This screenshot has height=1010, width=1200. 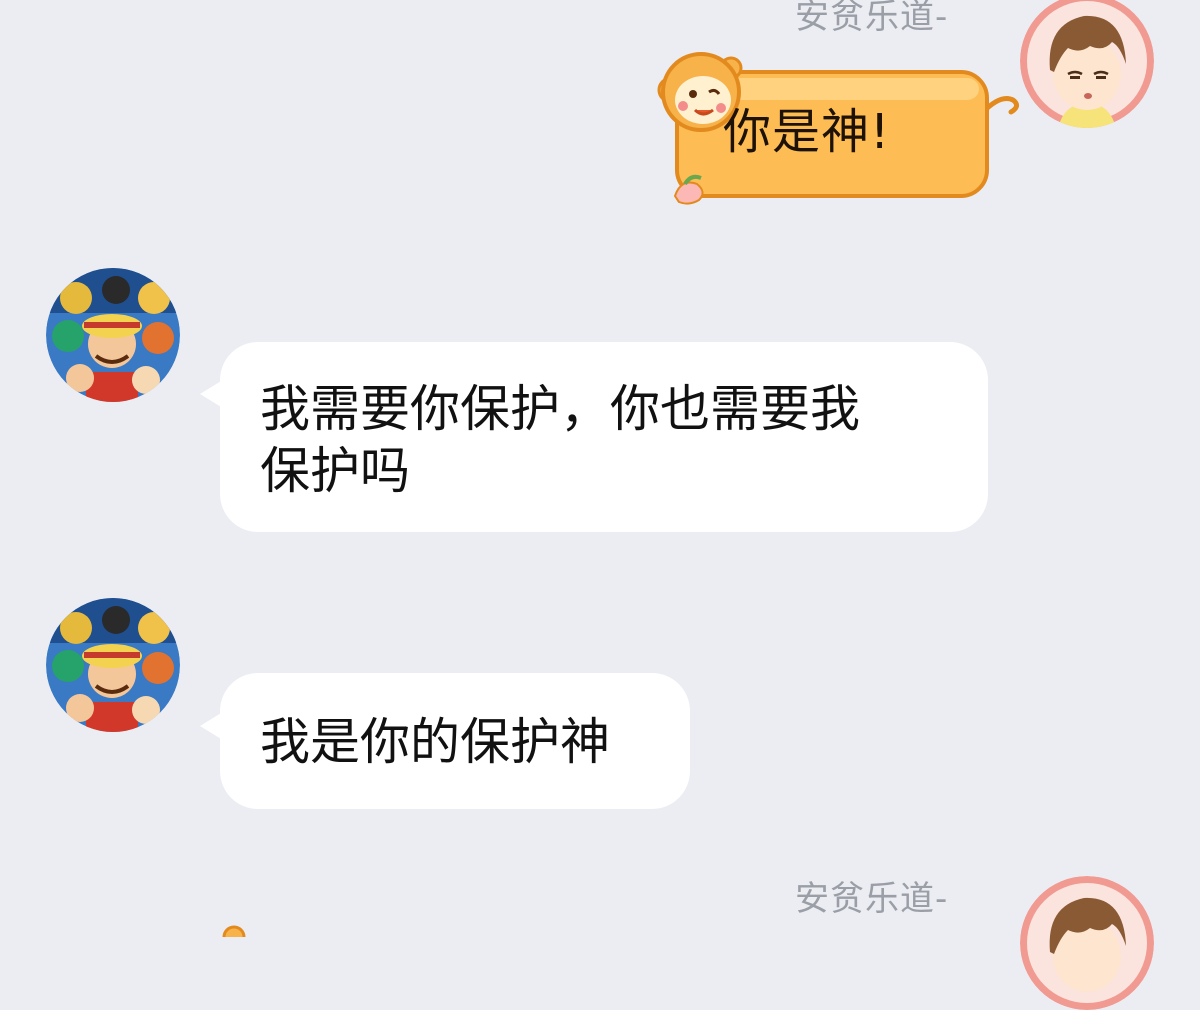 I want to click on monkey-sticker-icon, so click(x=232, y=927).